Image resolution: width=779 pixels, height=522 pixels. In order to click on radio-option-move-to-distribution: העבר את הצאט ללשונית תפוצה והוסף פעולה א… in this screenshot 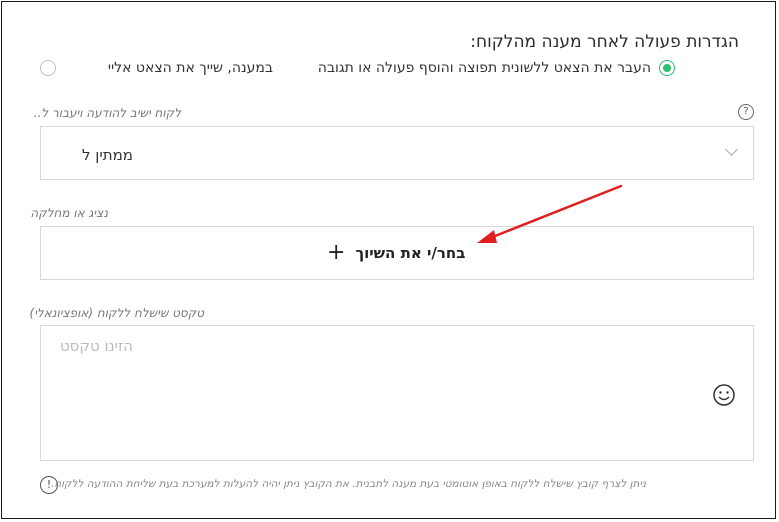, I will do `click(496, 68)`.